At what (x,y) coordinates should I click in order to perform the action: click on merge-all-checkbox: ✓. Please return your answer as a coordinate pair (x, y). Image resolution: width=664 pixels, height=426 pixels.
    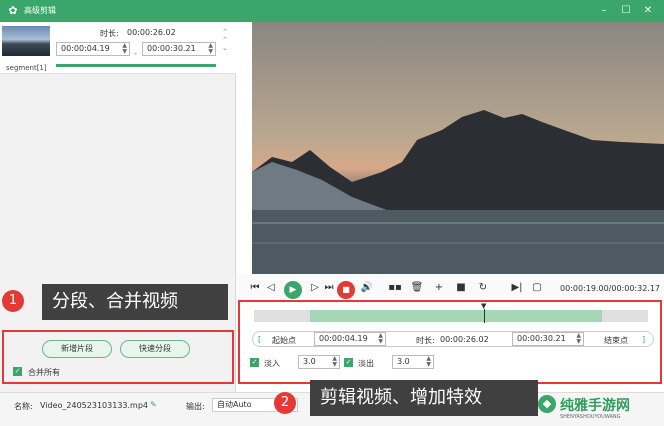
    Looking at the image, I should click on (17, 371).